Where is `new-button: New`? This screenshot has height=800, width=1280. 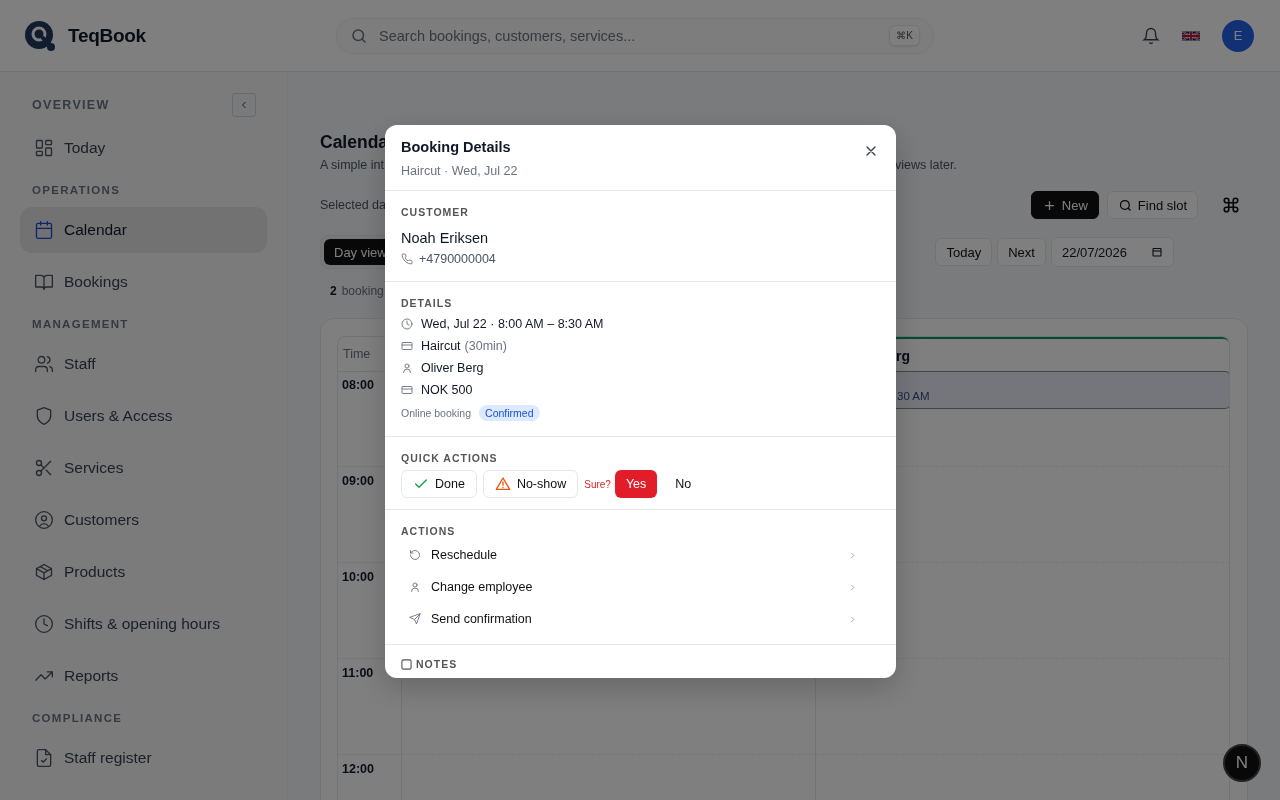 new-button: New is located at coordinates (1064, 205).